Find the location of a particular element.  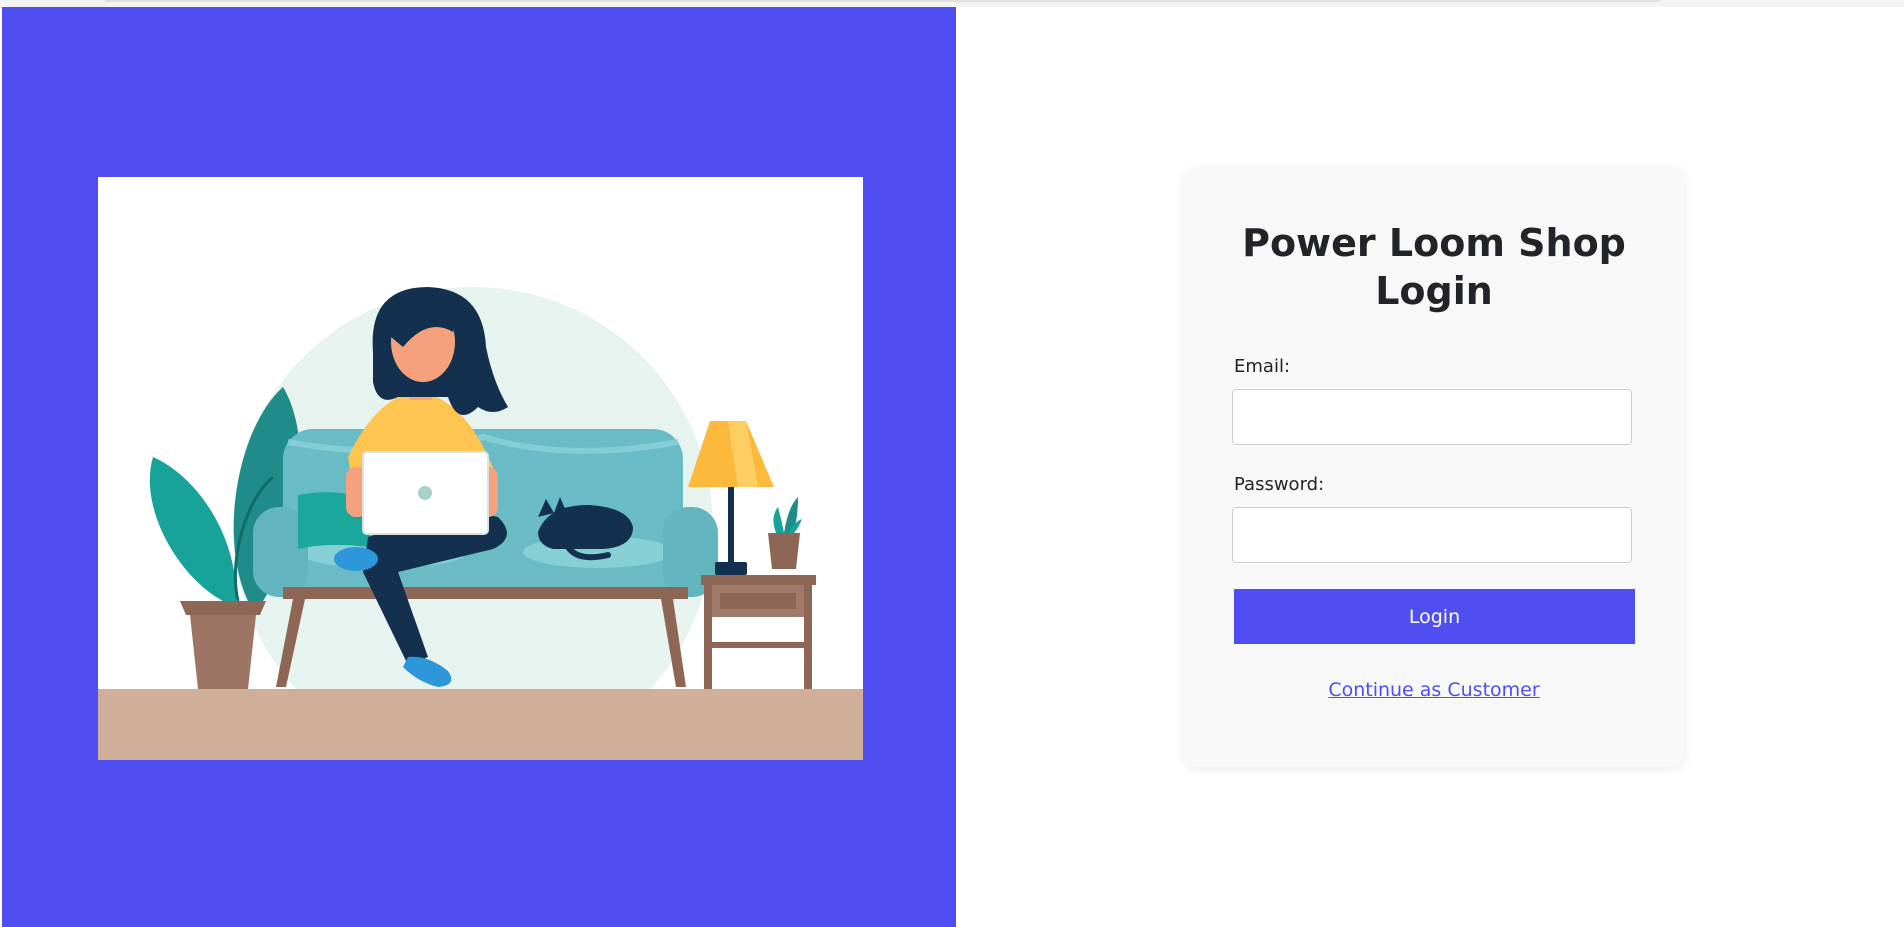

password-field is located at coordinates (1432, 535).